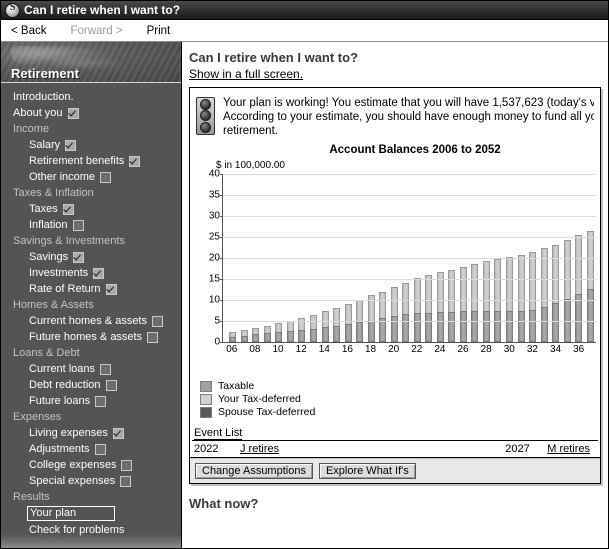  I want to click on sidebar-item-about-you: About you, so click(91, 113).